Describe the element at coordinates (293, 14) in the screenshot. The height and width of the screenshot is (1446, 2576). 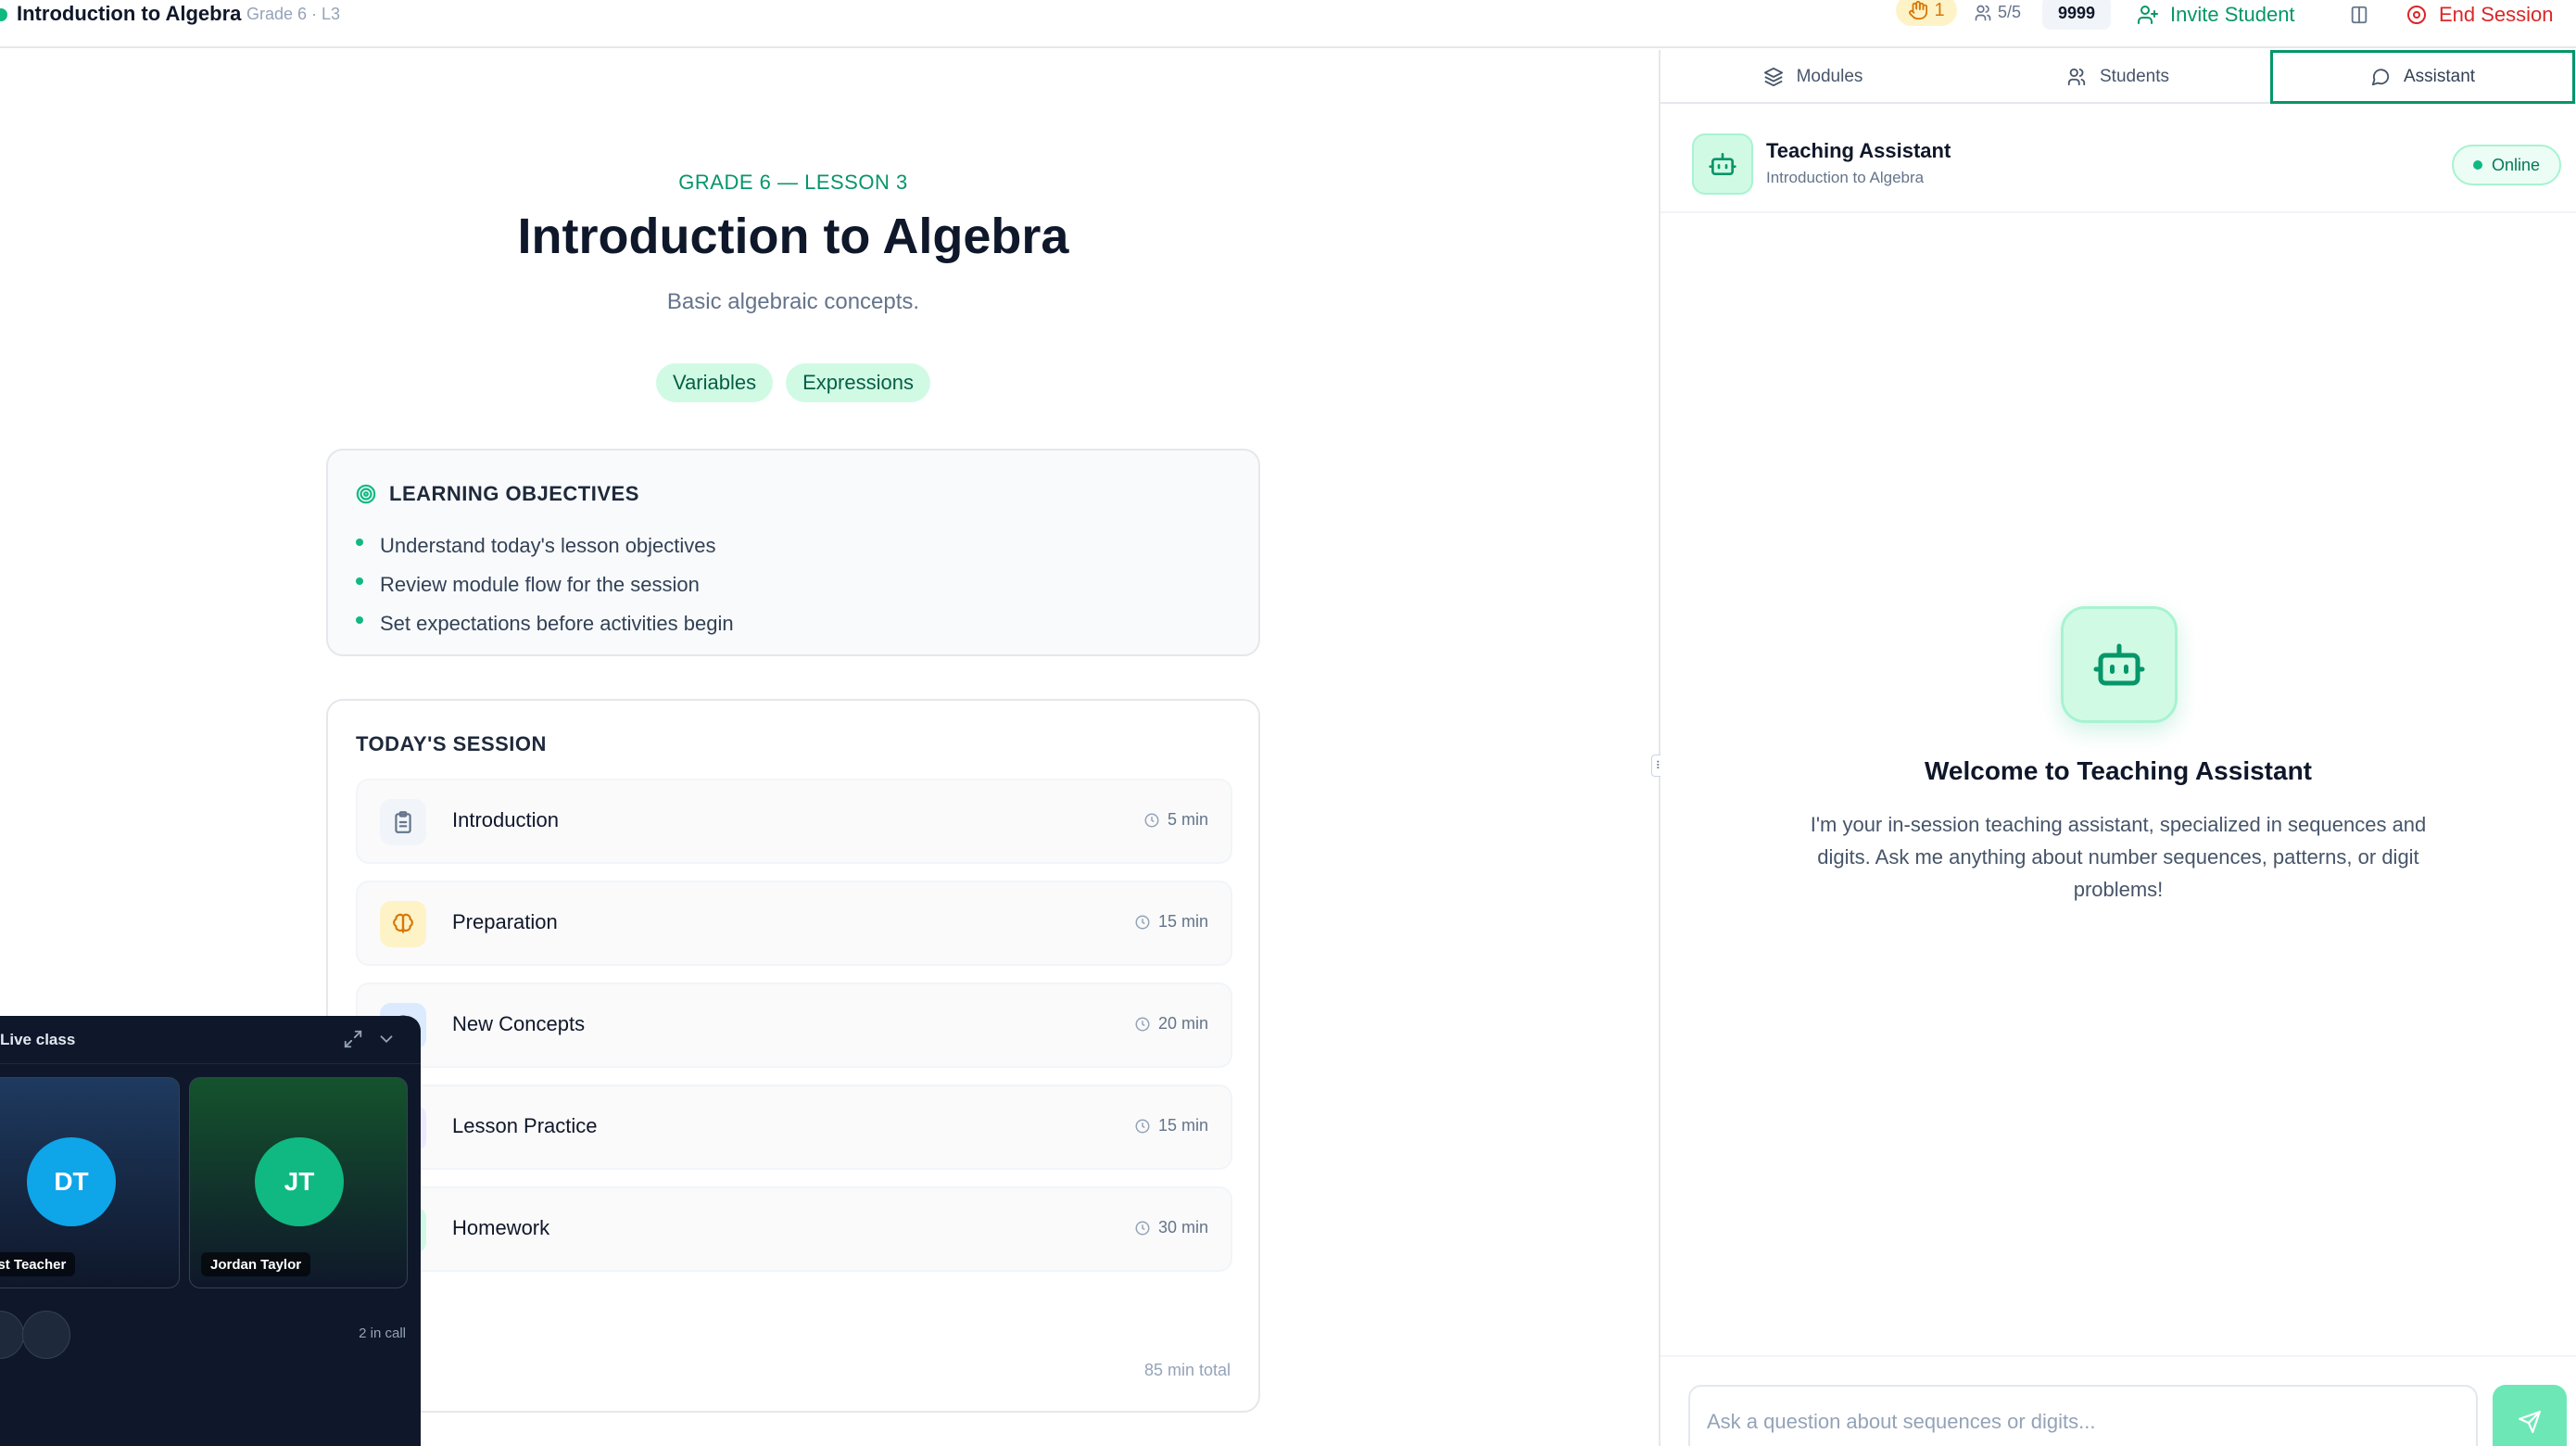
I see `lesson-meta: Grade 6 · L3` at that location.